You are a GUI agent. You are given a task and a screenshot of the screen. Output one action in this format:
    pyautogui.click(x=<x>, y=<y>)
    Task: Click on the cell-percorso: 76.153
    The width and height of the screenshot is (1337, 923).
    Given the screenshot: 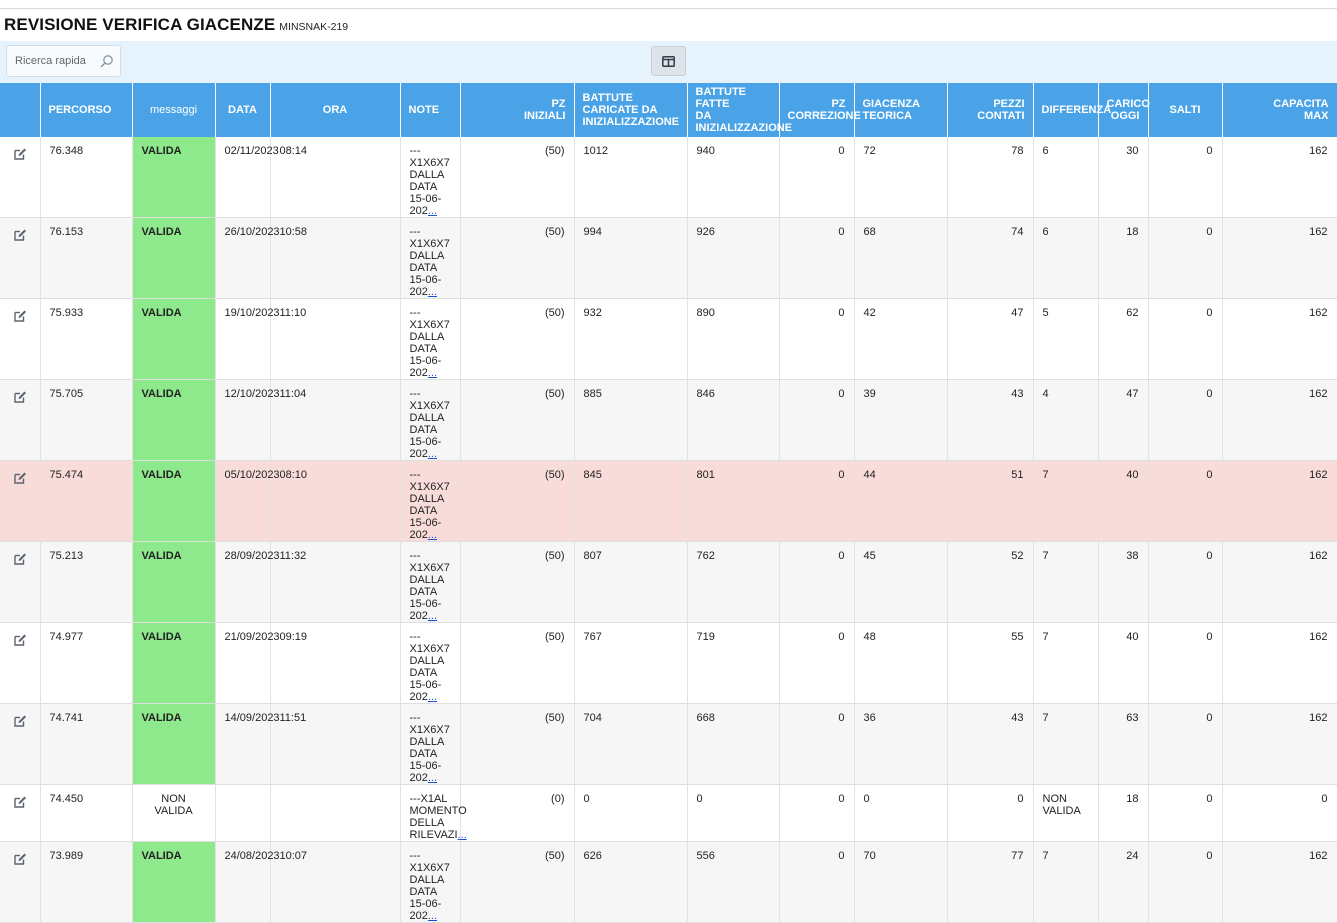 What is the action you would take?
    pyautogui.click(x=86, y=258)
    